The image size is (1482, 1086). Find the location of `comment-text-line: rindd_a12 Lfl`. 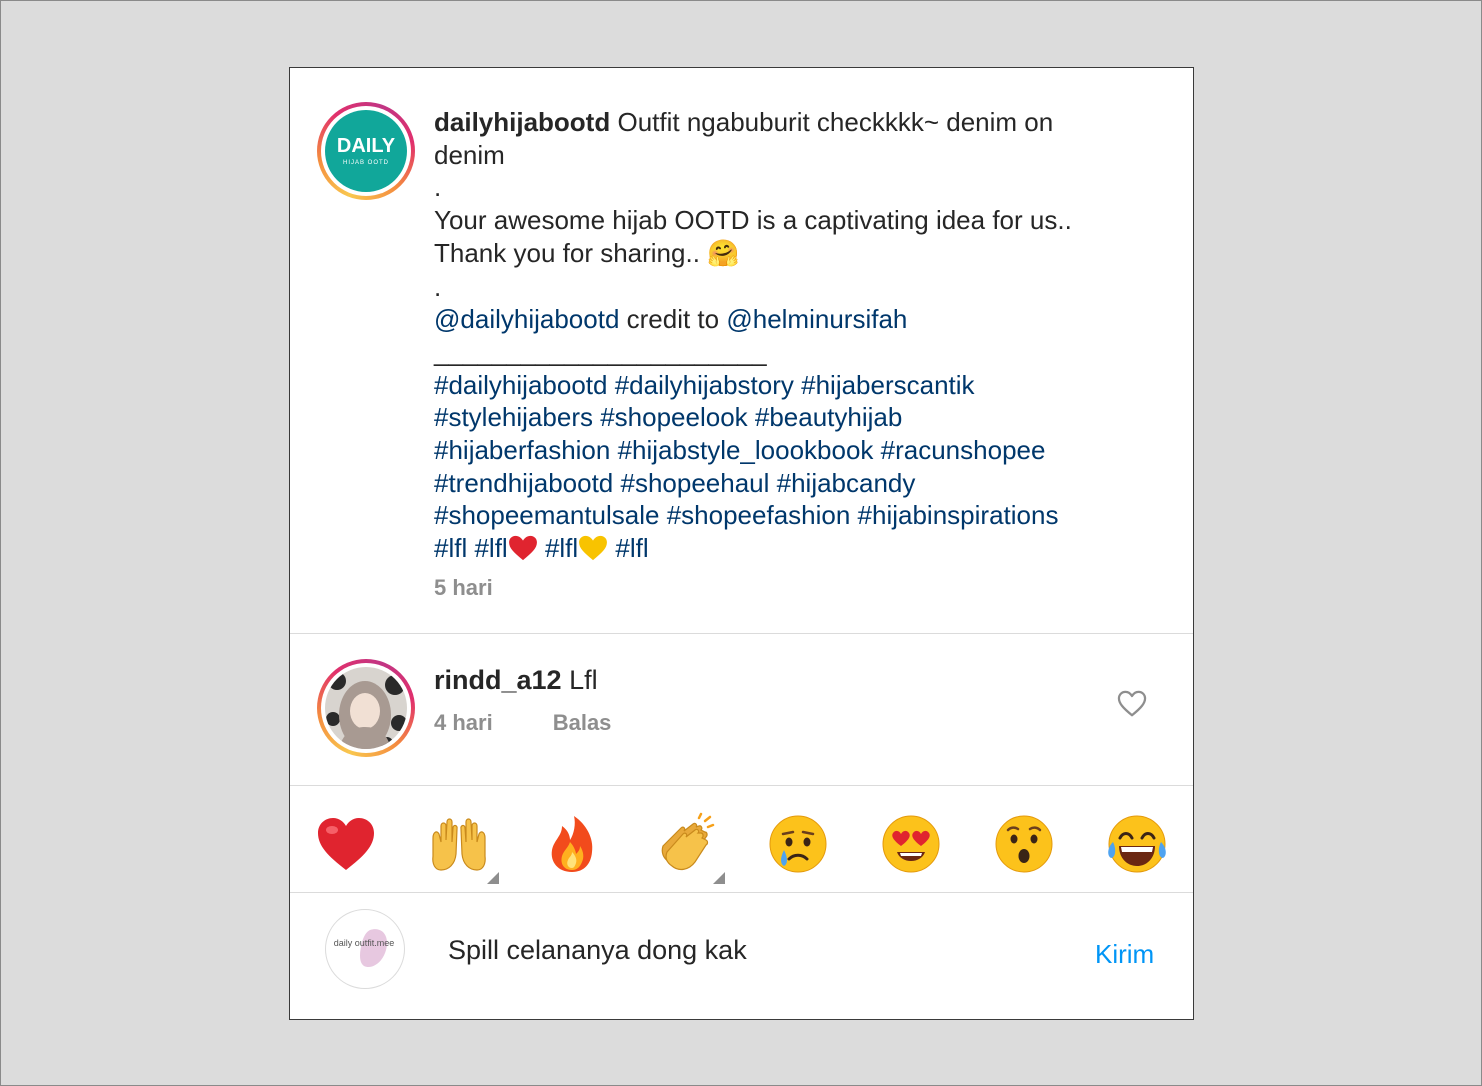

comment-text-line: rindd_a12 Lfl is located at coordinates (516, 680).